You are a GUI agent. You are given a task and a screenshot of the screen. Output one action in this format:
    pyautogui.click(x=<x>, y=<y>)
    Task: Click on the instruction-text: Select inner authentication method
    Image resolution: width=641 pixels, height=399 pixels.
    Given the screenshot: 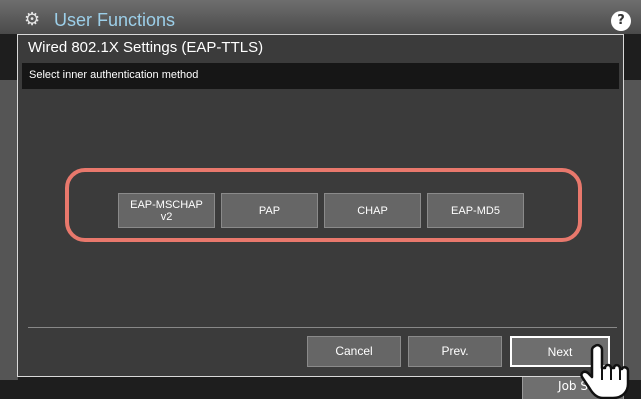 What is the action you would take?
    pyautogui.click(x=114, y=75)
    